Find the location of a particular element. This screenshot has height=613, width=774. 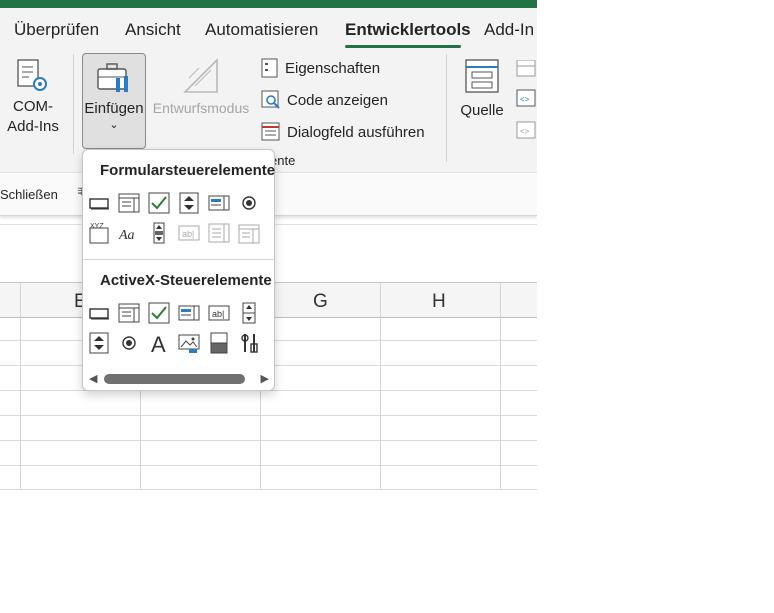

xml-map-icons: <> <> is located at coordinates (526, 102).